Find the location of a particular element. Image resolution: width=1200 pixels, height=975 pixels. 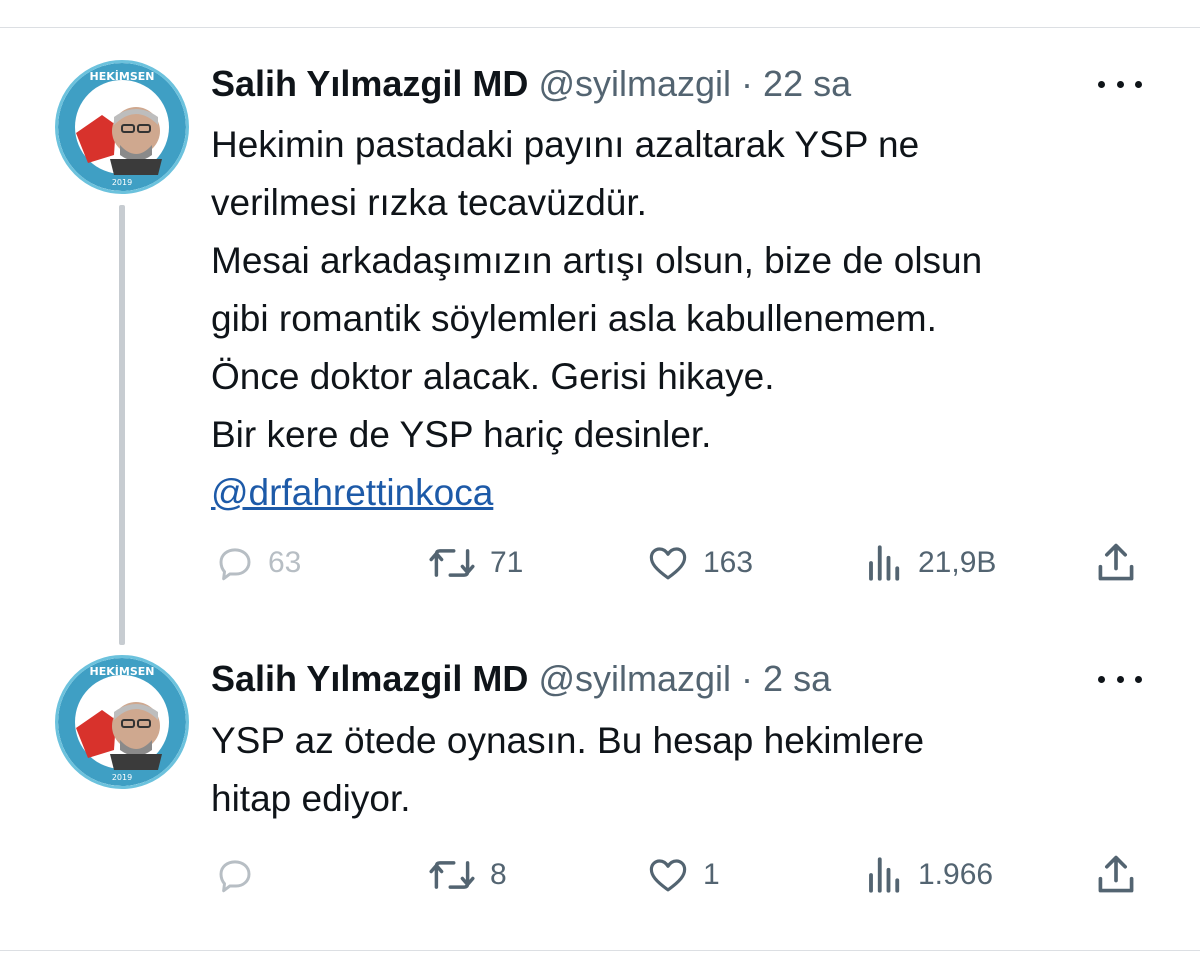

like-button: 1 is located at coordinates (682, 875).